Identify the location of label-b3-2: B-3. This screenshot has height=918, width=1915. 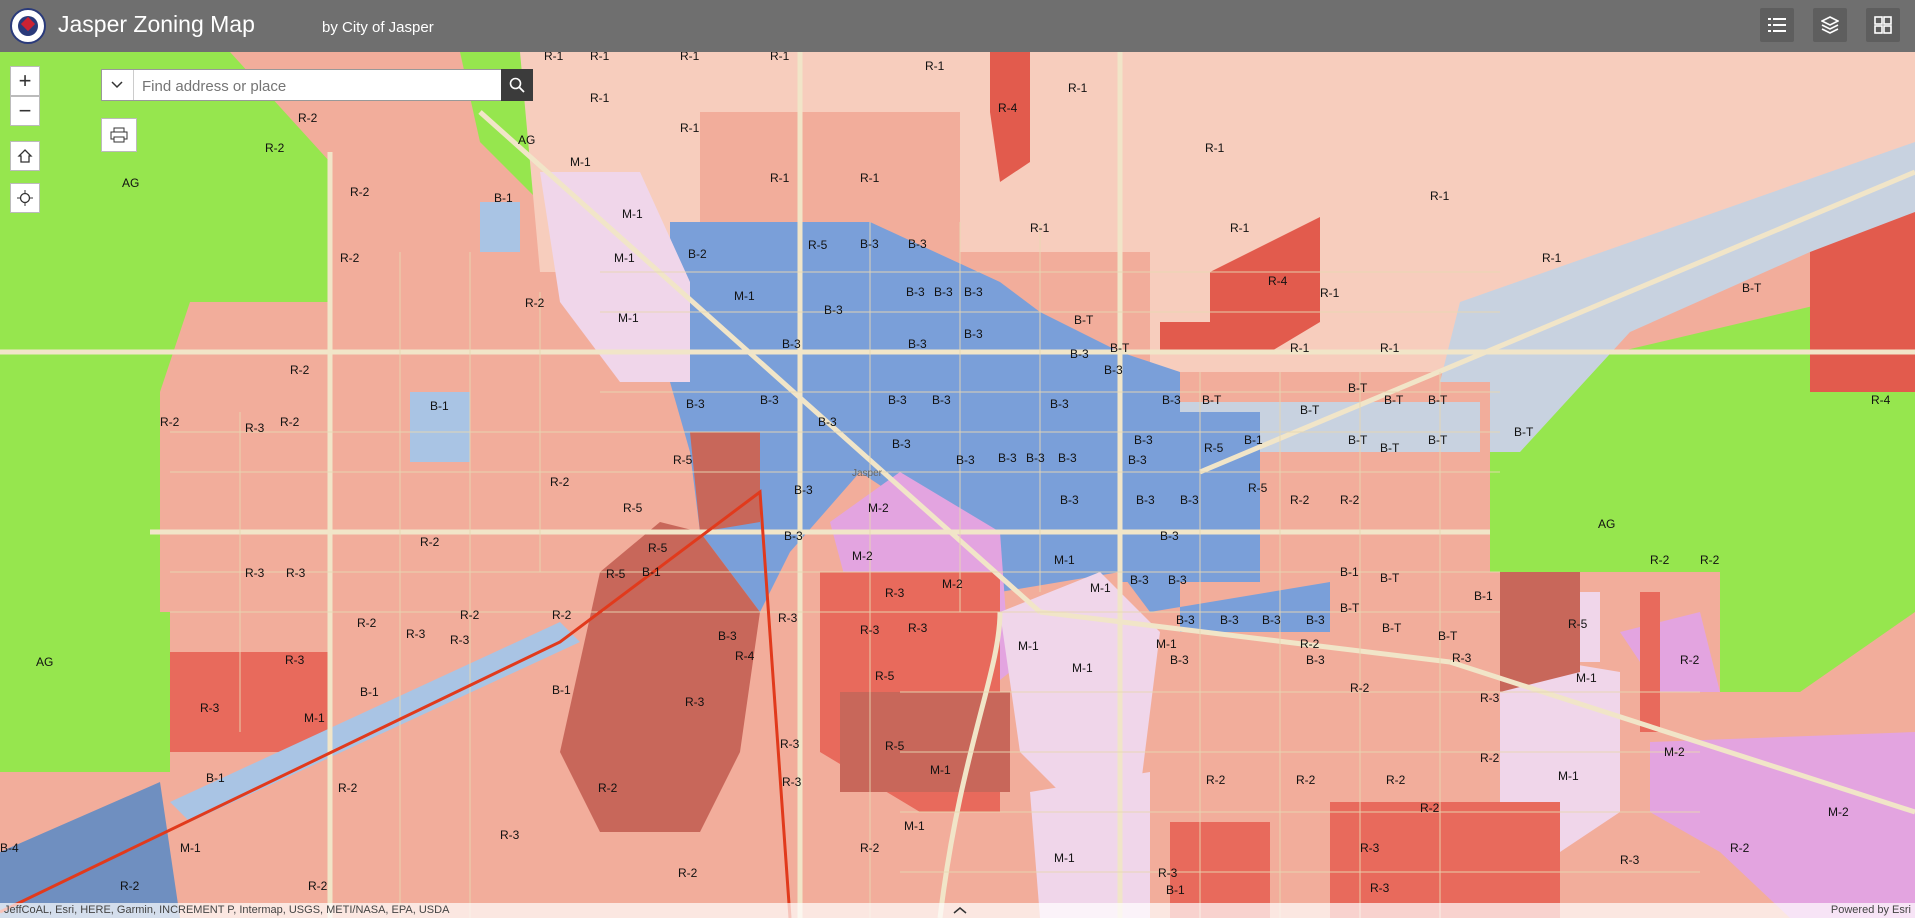
(917, 244).